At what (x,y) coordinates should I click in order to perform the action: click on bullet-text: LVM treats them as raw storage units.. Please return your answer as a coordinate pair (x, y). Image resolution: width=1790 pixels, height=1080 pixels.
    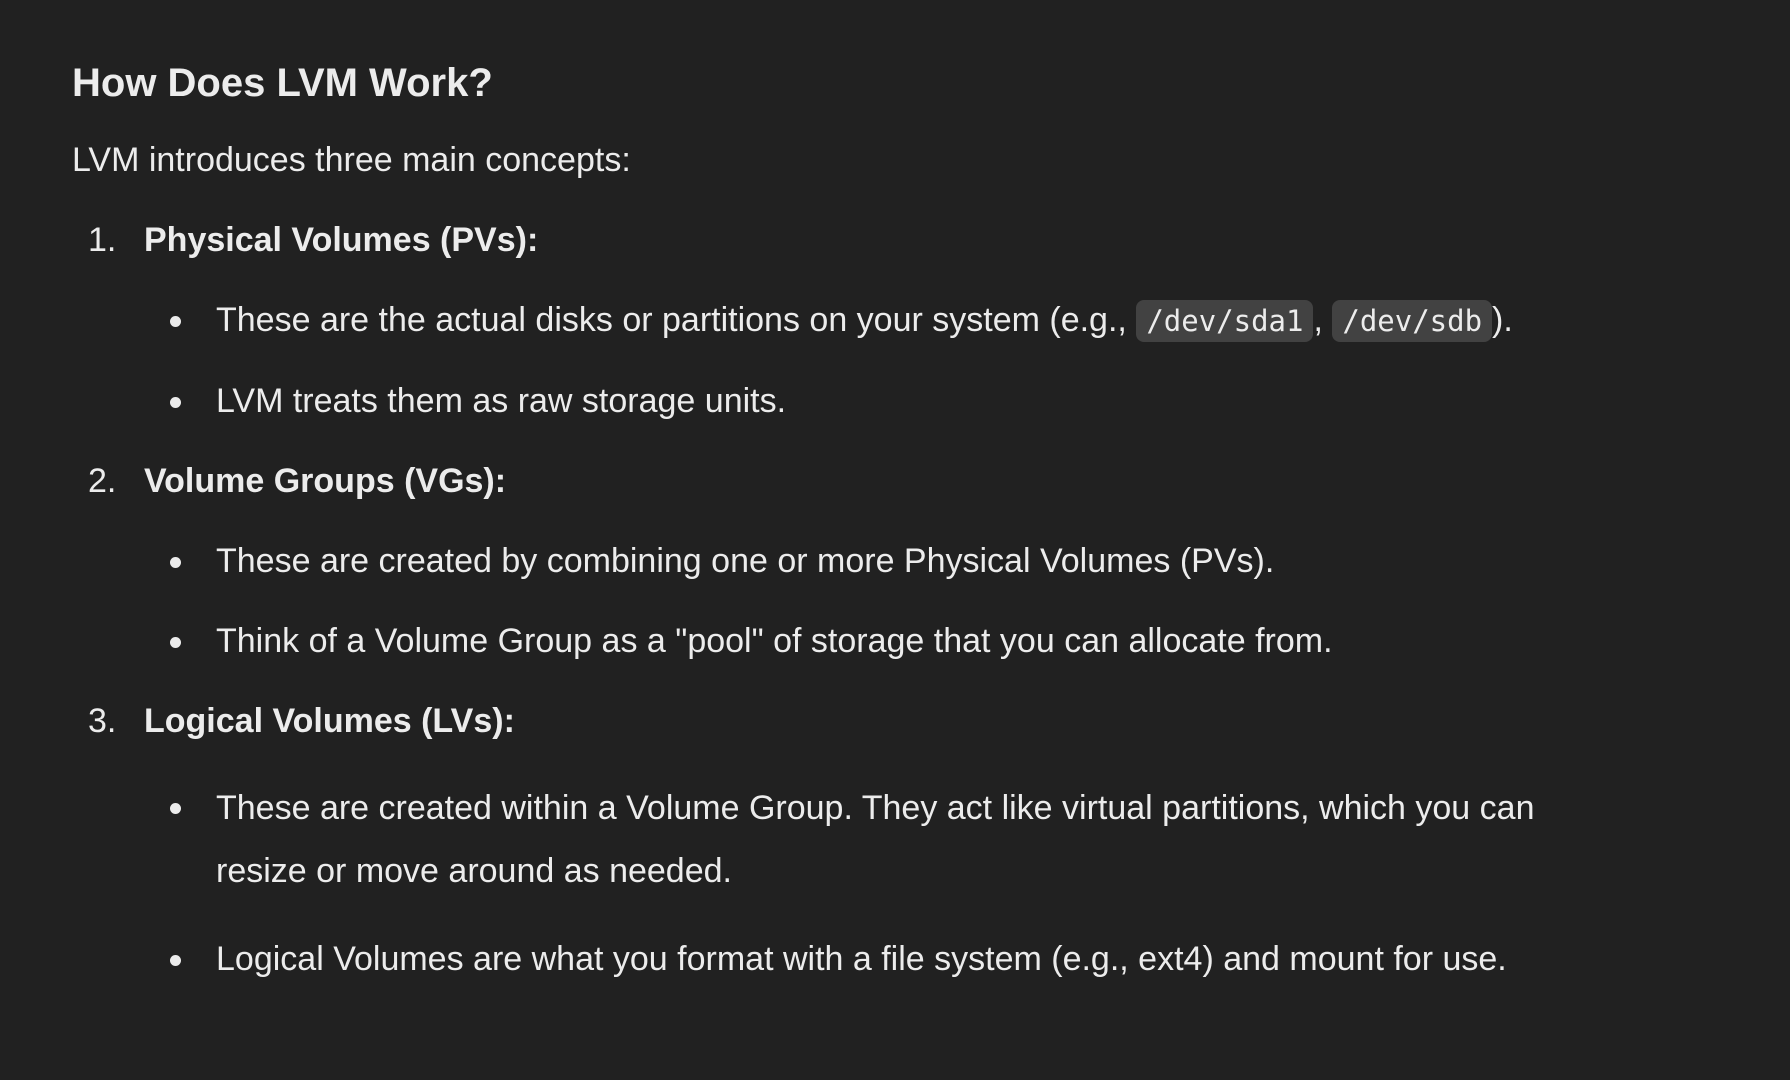
    Looking at the image, I should click on (501, 401).